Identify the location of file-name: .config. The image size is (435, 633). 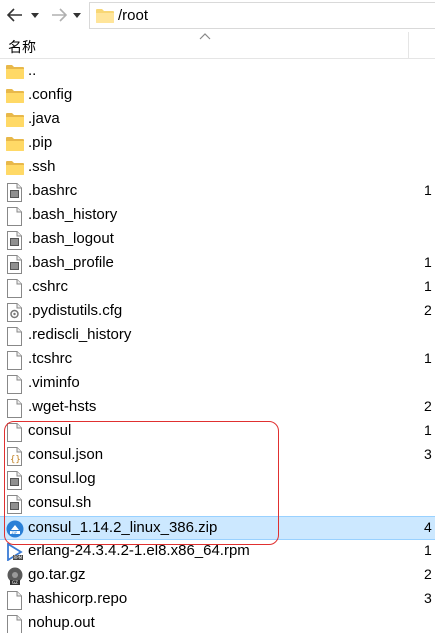
(50, 94).